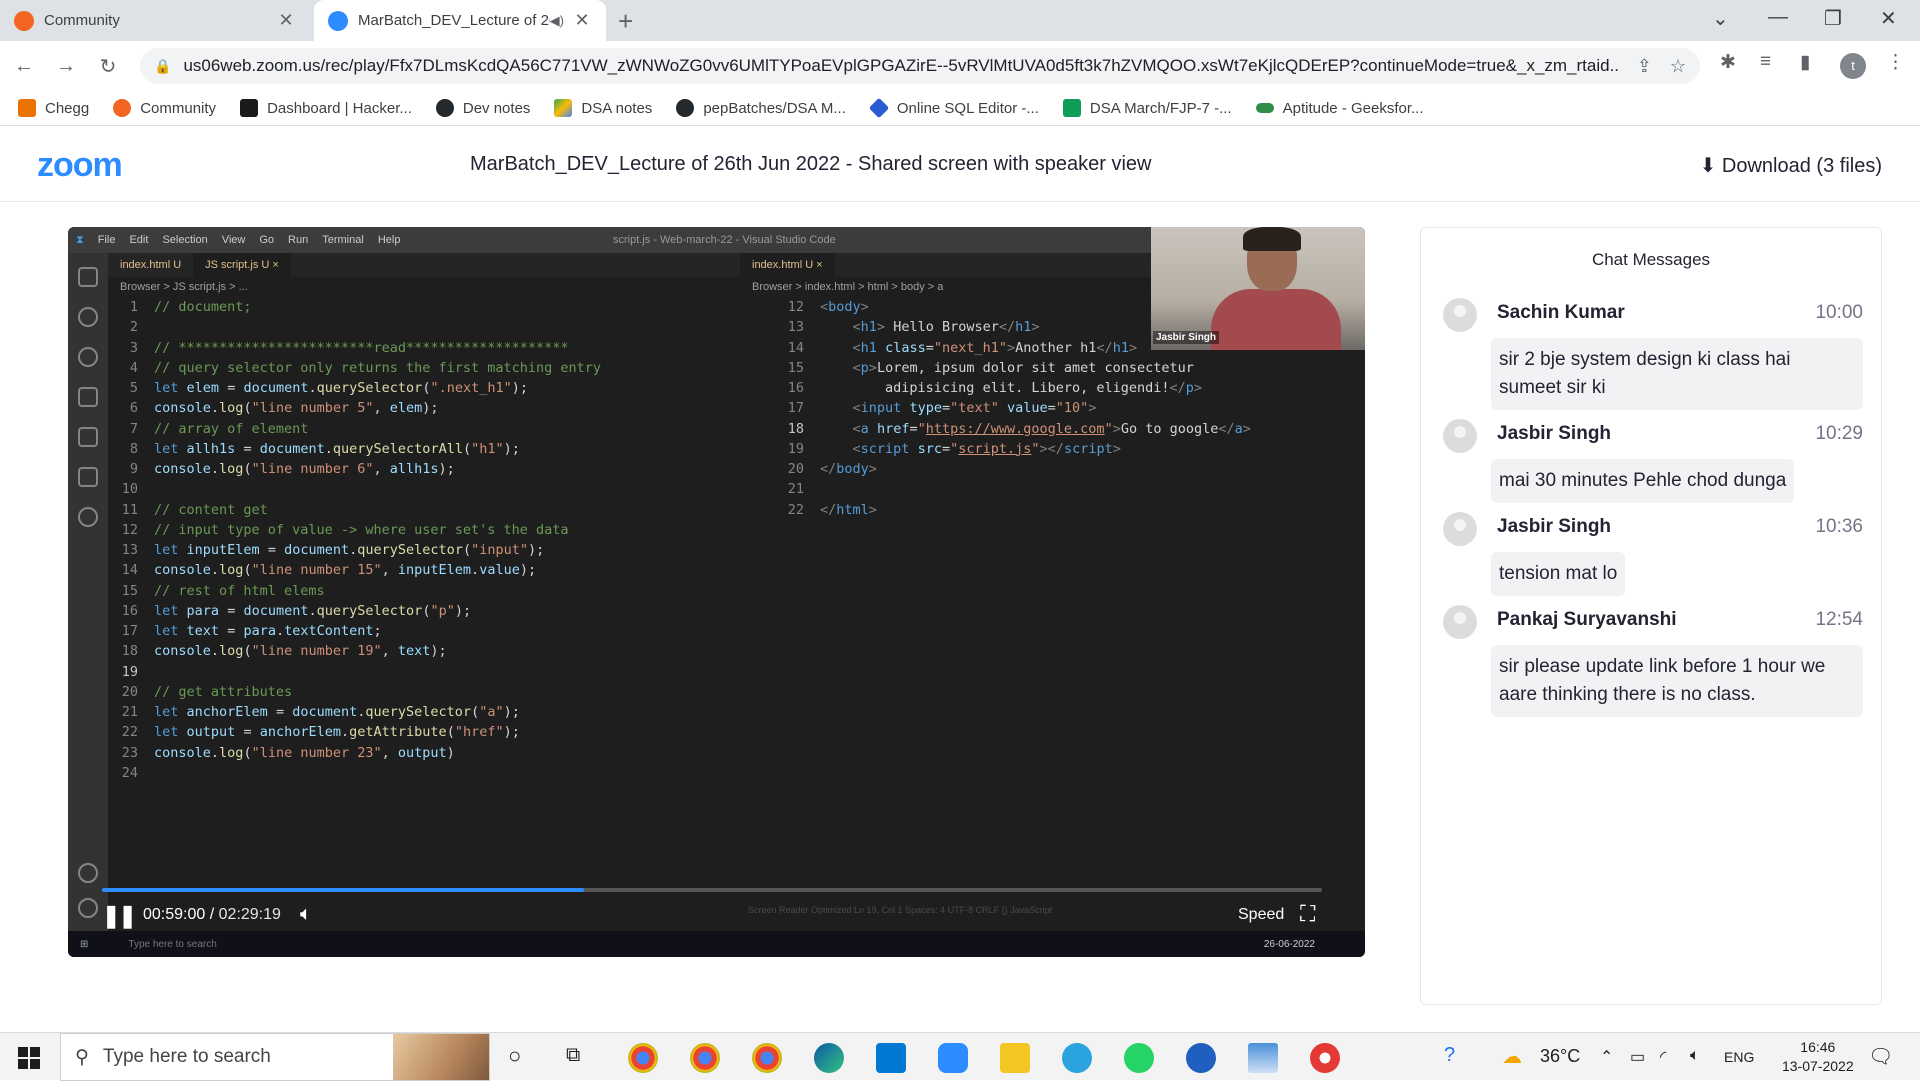 The height and width of the screenshot is (1081, 1920). Describe the element at coordinates (82, 20) in the screenshot. I see `tab-title: Community` at that location.